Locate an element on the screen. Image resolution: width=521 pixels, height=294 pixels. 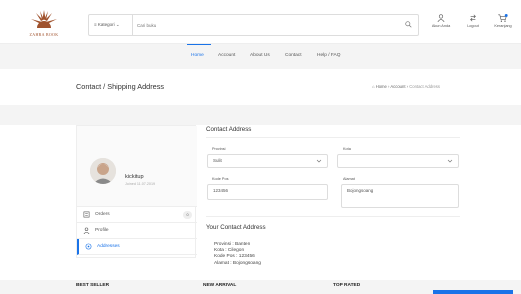
search-input is located at coordinates (267, 25).